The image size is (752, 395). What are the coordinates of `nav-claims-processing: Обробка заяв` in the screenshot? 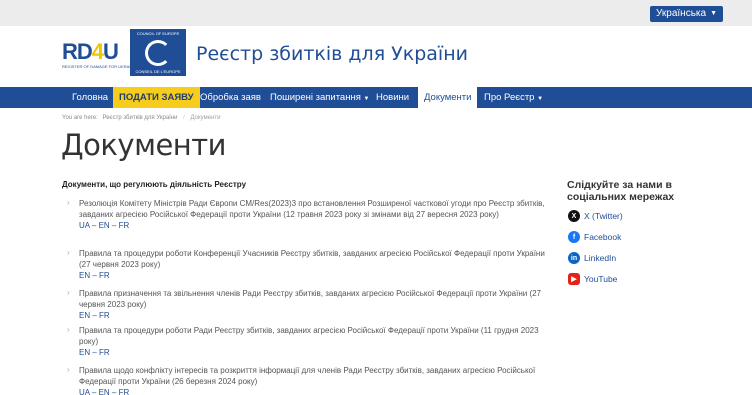 It's located at (230, 97).